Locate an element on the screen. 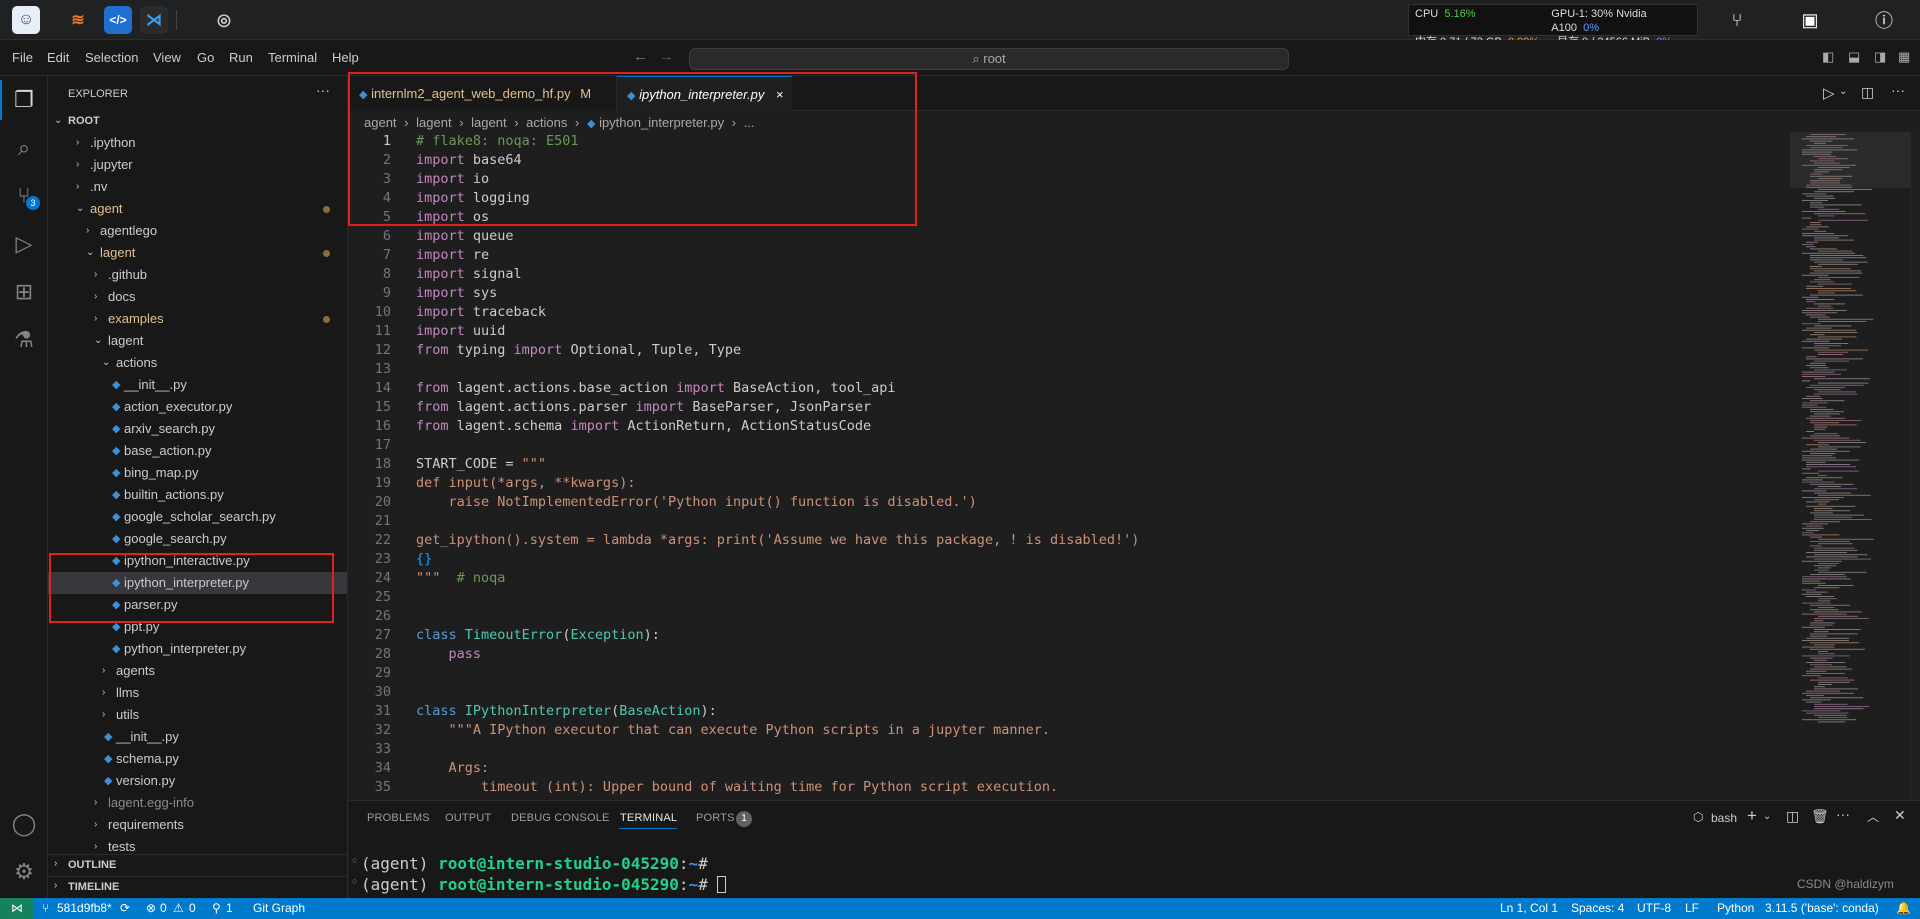 The height and width of the screenshot is (919, 1920). tree-file: ◆ google_search.py is located at coordinates (197, 539).